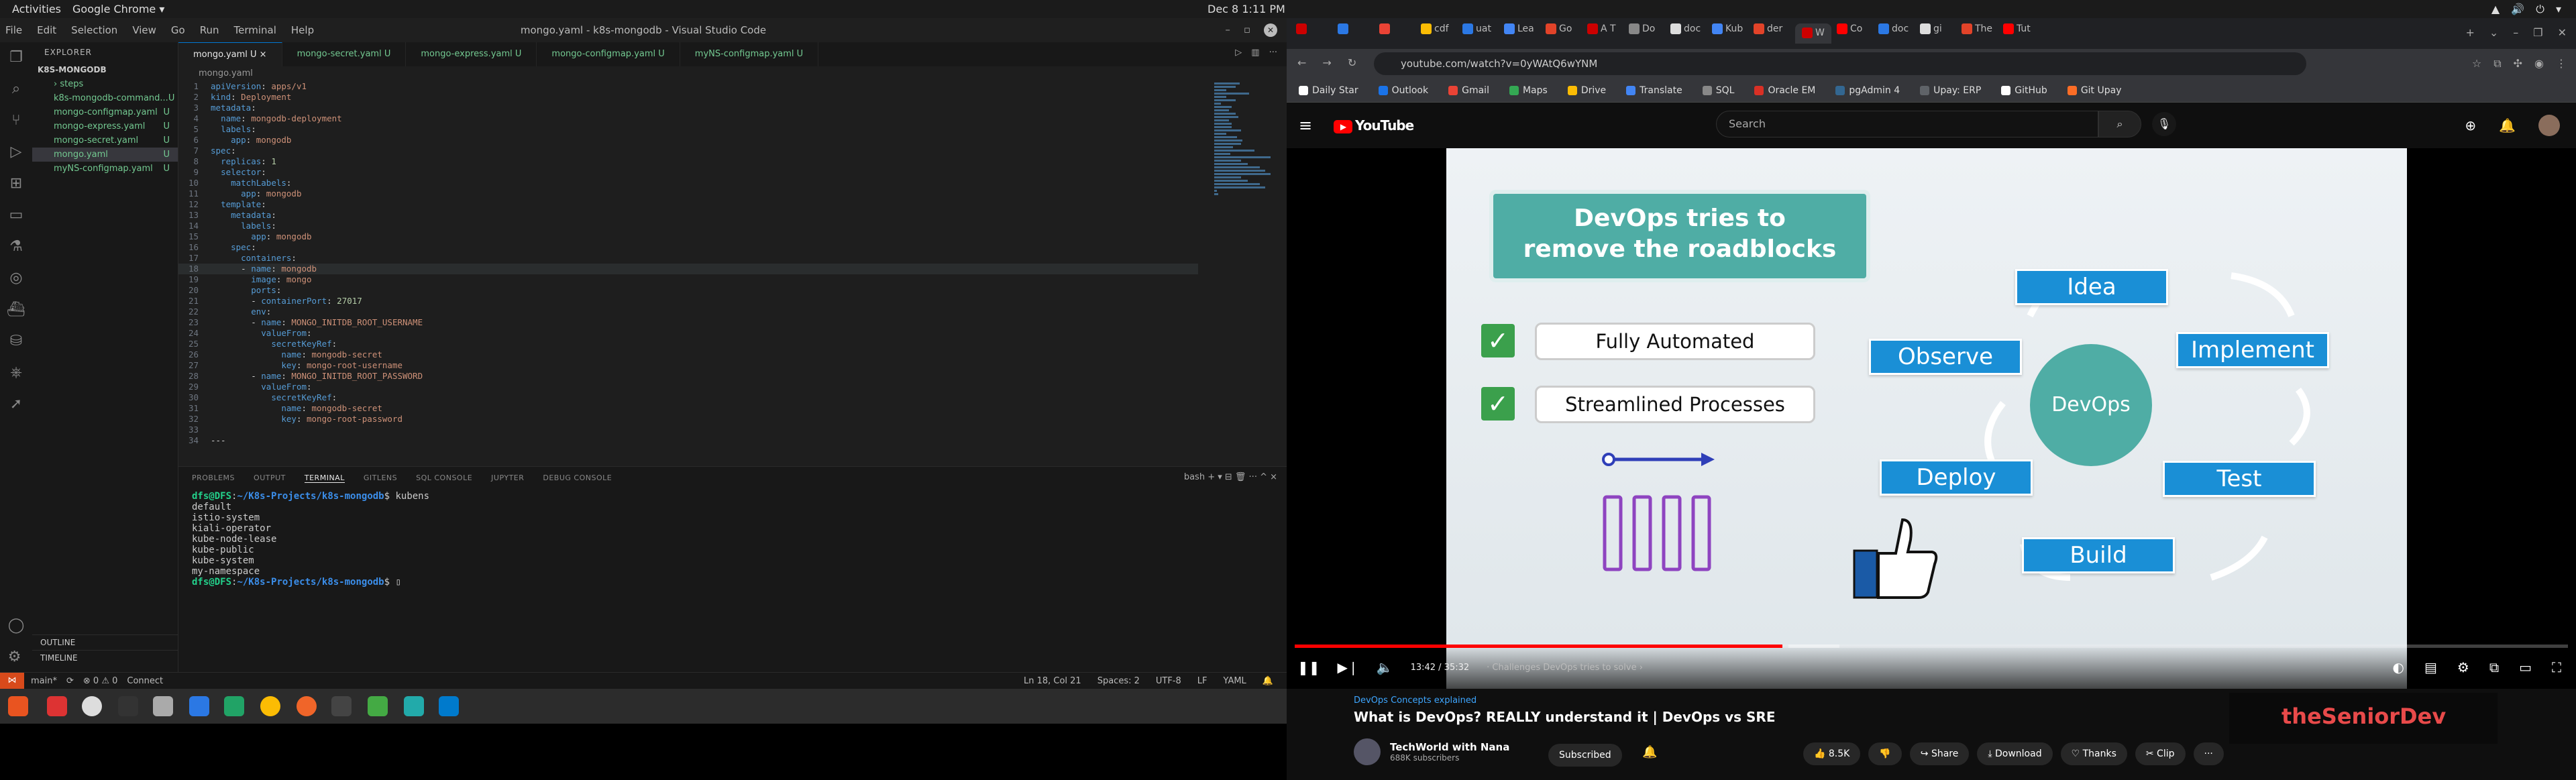  What do you see at coordinates (16, 57) in the screenshot?
I see `explorer-icon: ❐` at bounding box center [16, 57].